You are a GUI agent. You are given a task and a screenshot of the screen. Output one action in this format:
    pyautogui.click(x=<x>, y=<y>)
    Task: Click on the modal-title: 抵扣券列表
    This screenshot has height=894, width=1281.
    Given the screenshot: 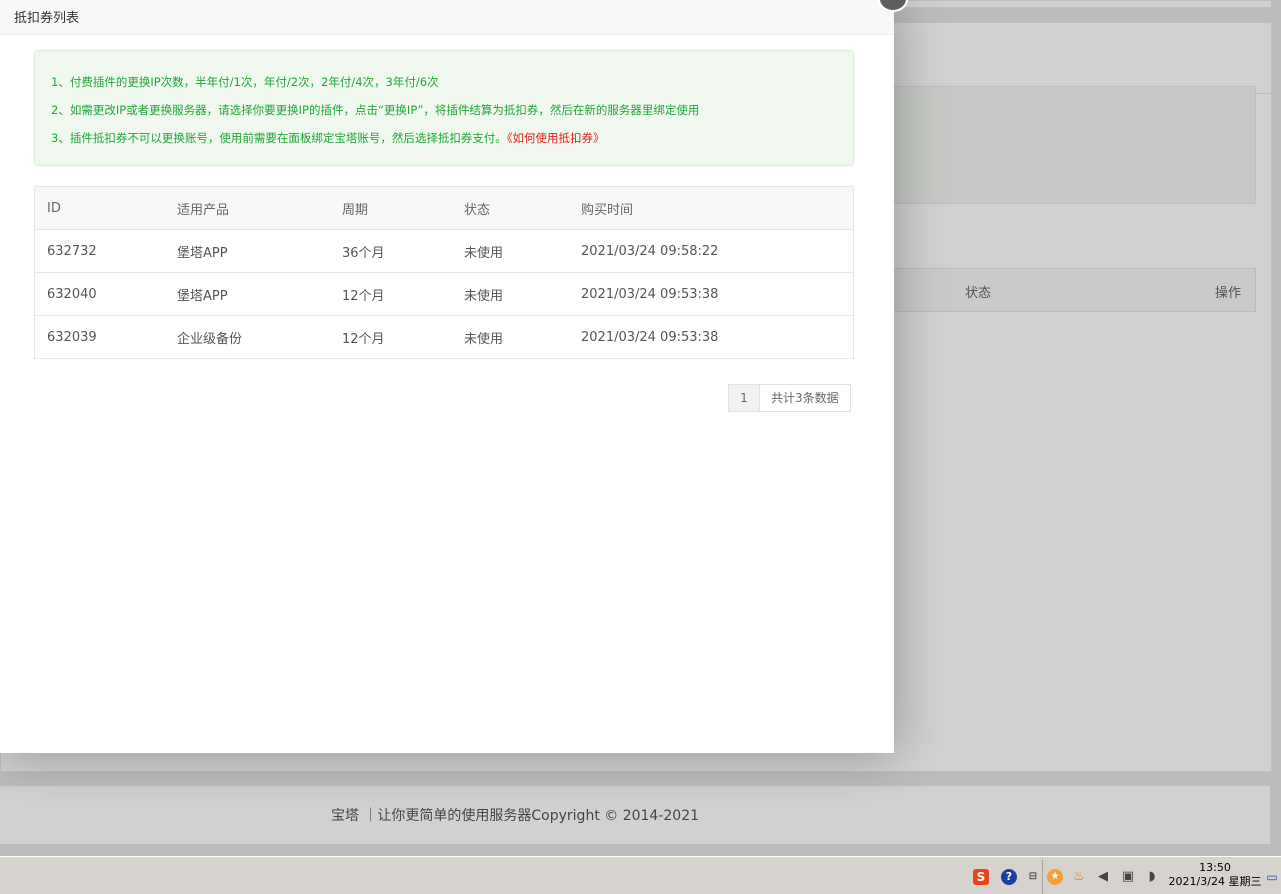 What is the action you would take?
    pyautogui.click(x=47, y=18)
    